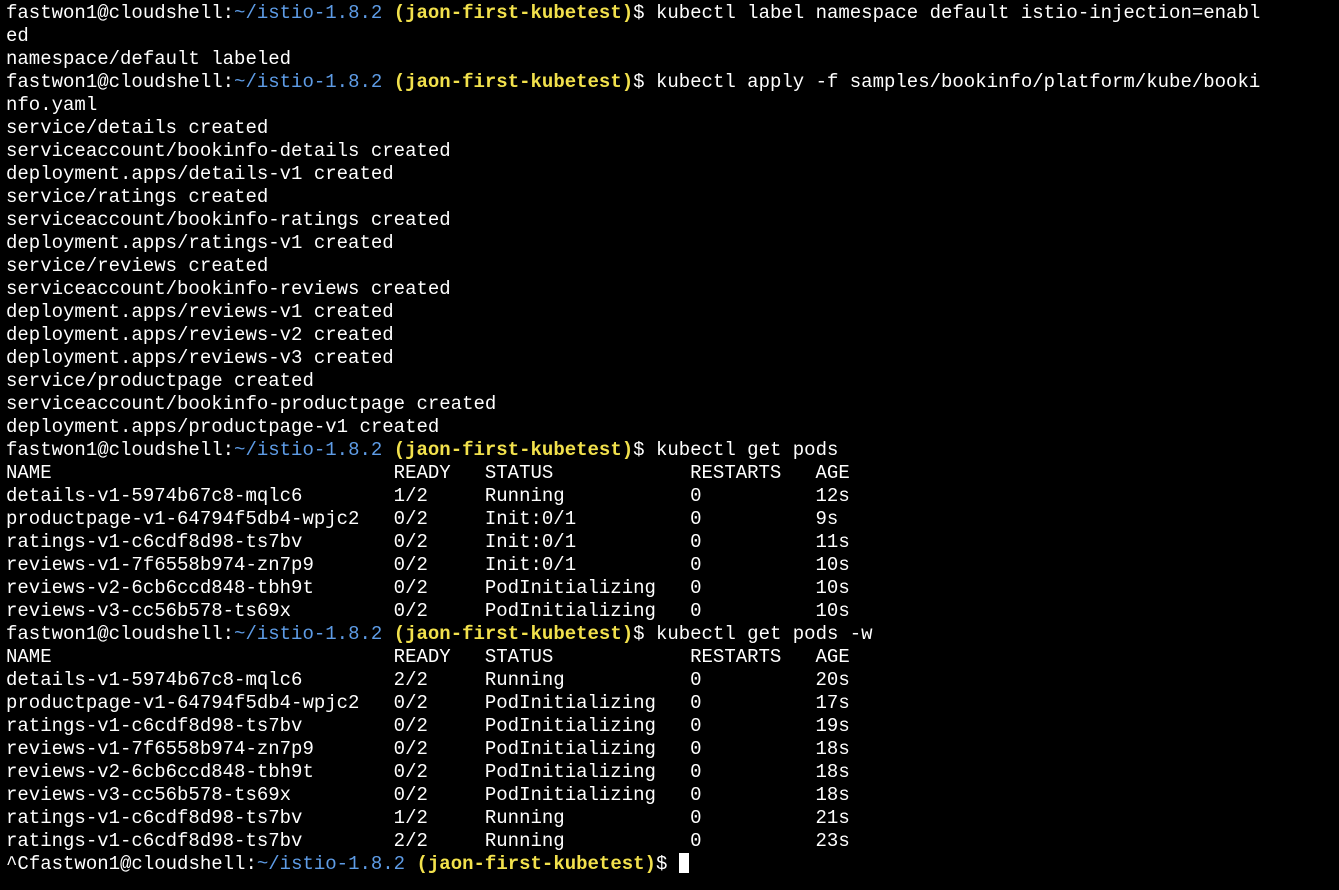  Describe the element at coordinates (200, 312) in the screenshot. I see `output-line: deployment.apps/reviews-v1 created` at that location.